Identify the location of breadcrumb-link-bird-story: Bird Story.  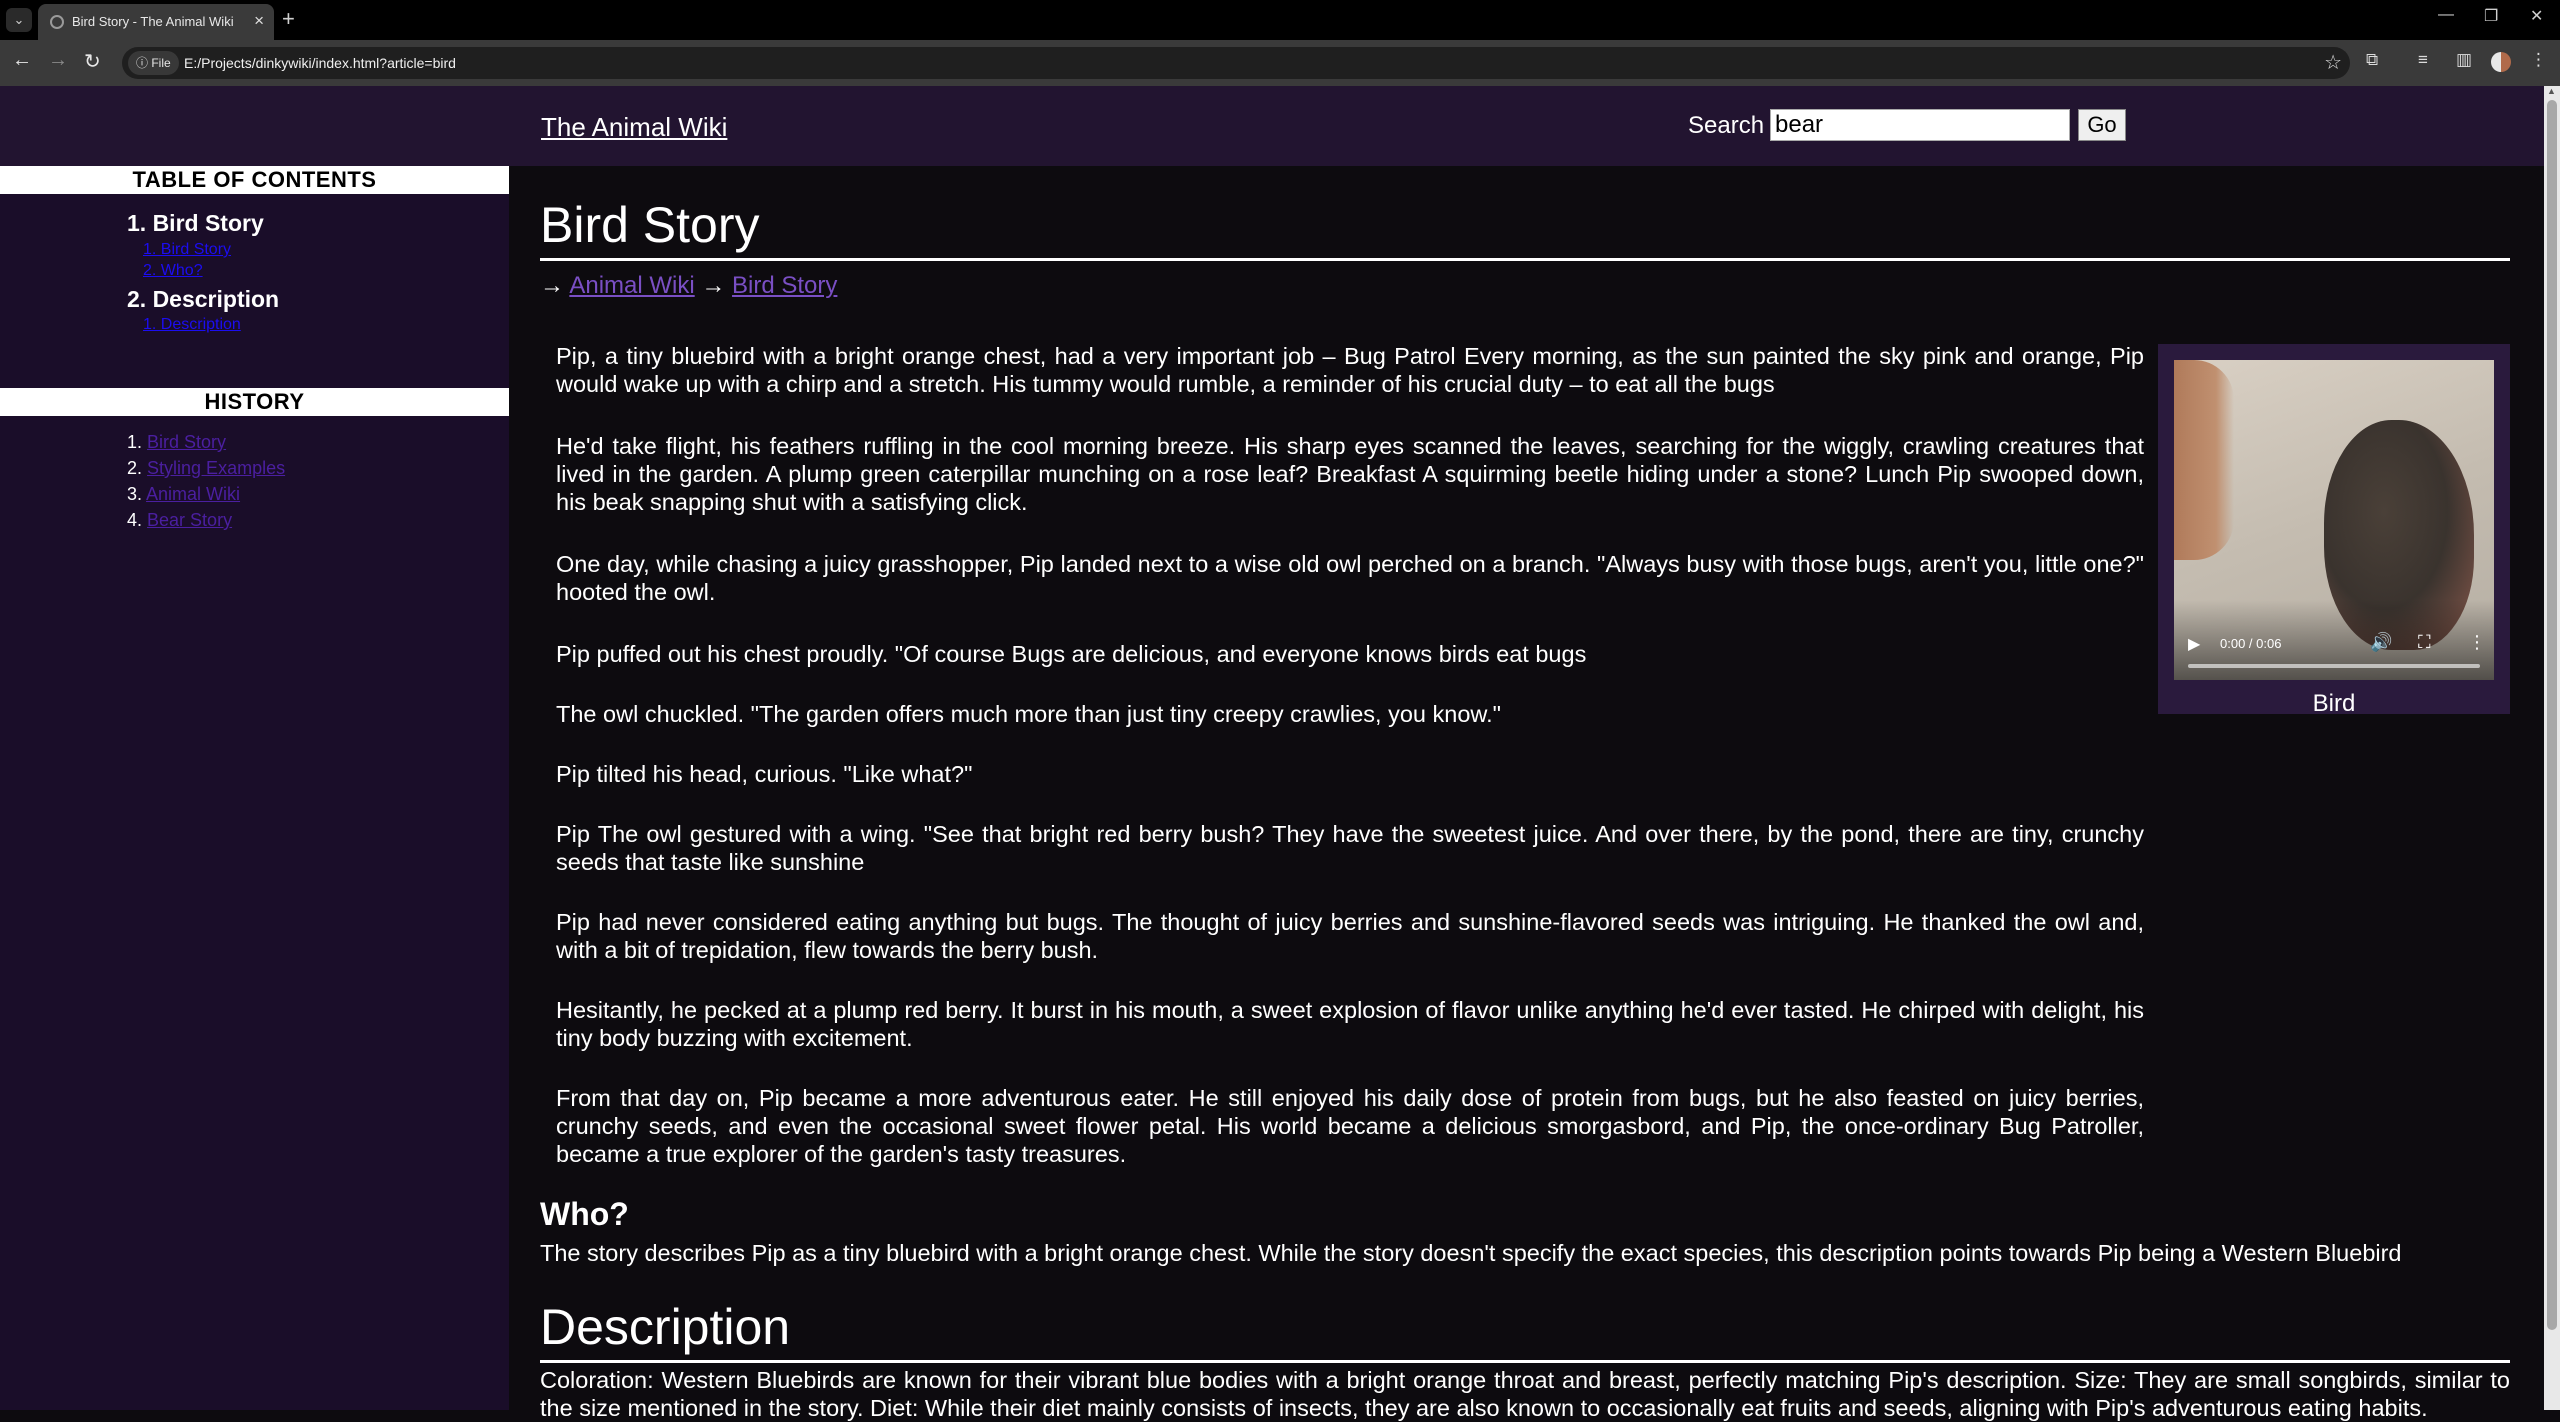
(784, 285).